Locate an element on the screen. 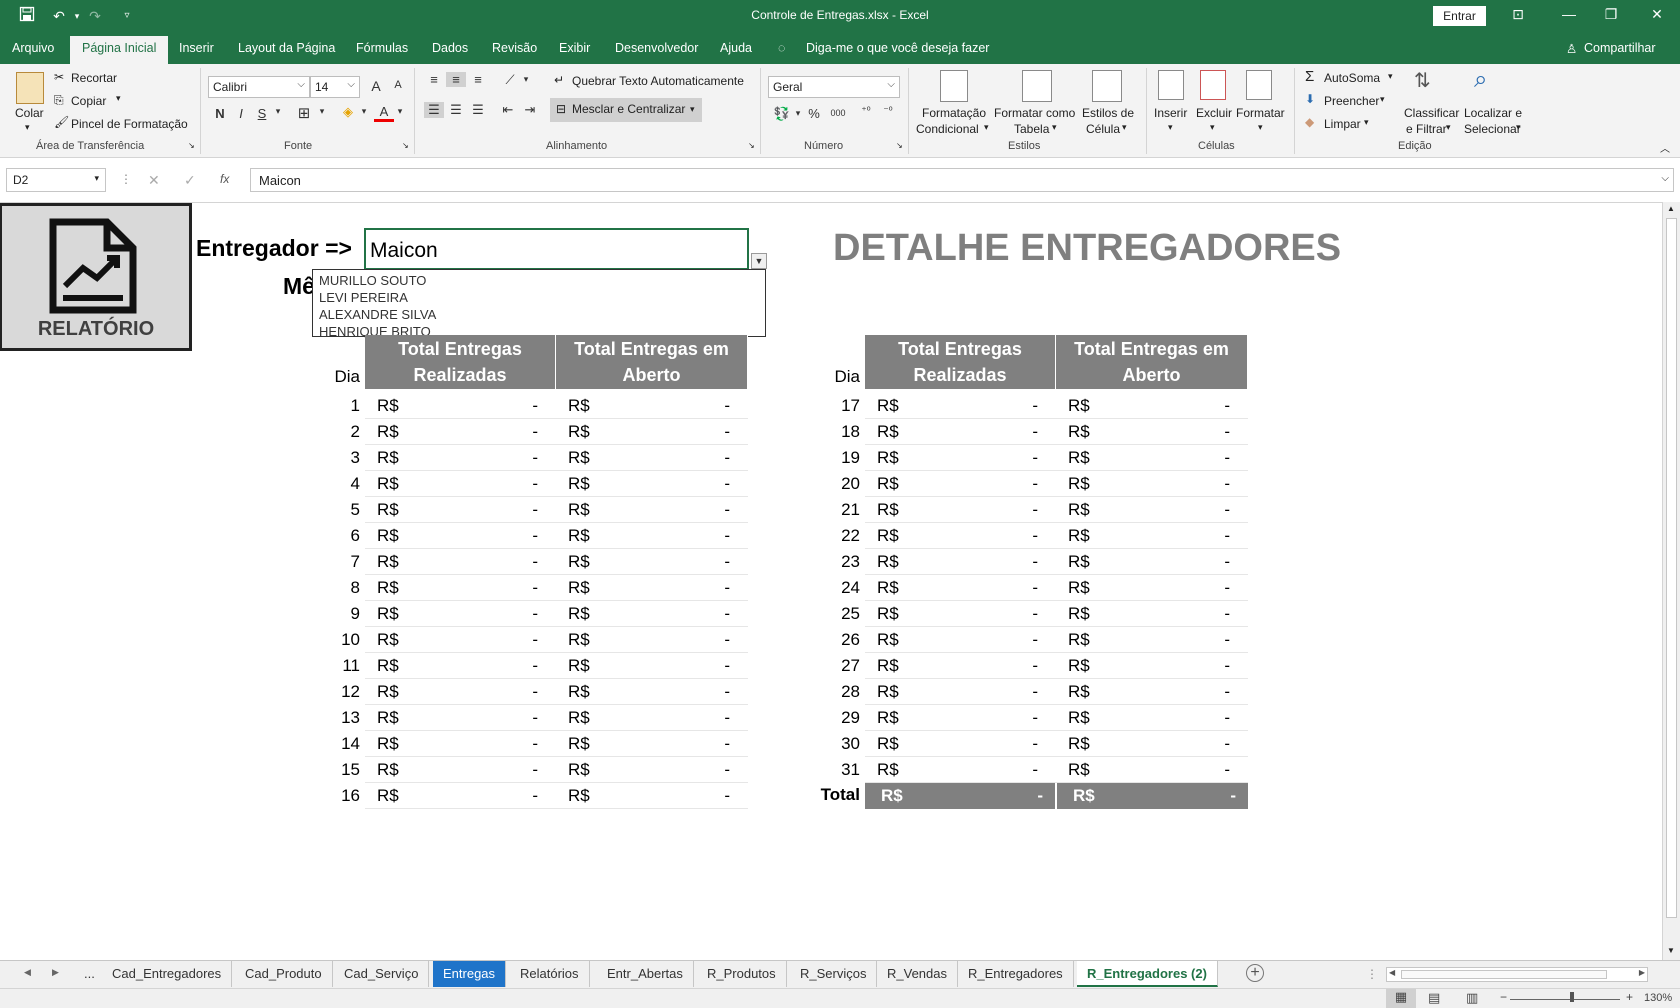 The image size is (1680, 1008). autosum-icon: Σ is located at coordinates (1309, 76).